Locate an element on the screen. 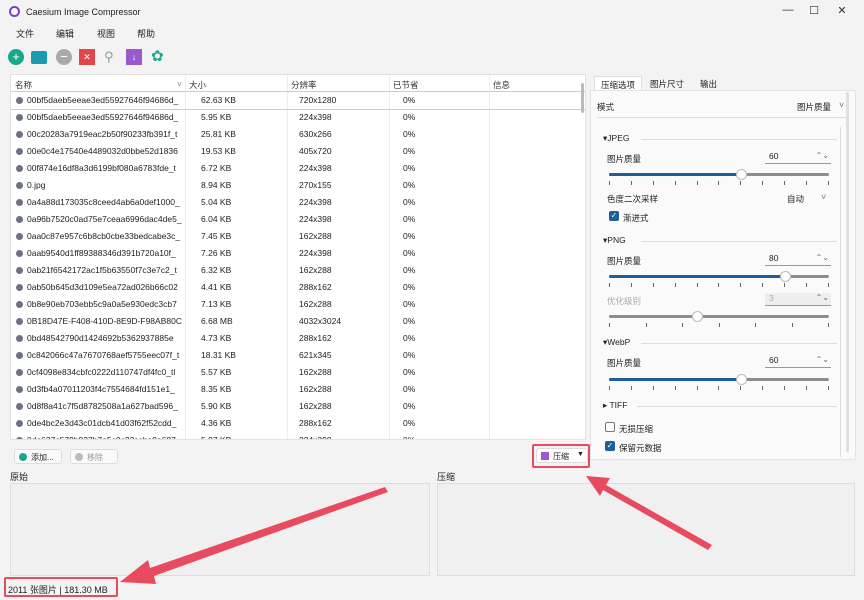 This screenshot has width=864, height=600. arrow-to-status is located at coordinates (254, 535).